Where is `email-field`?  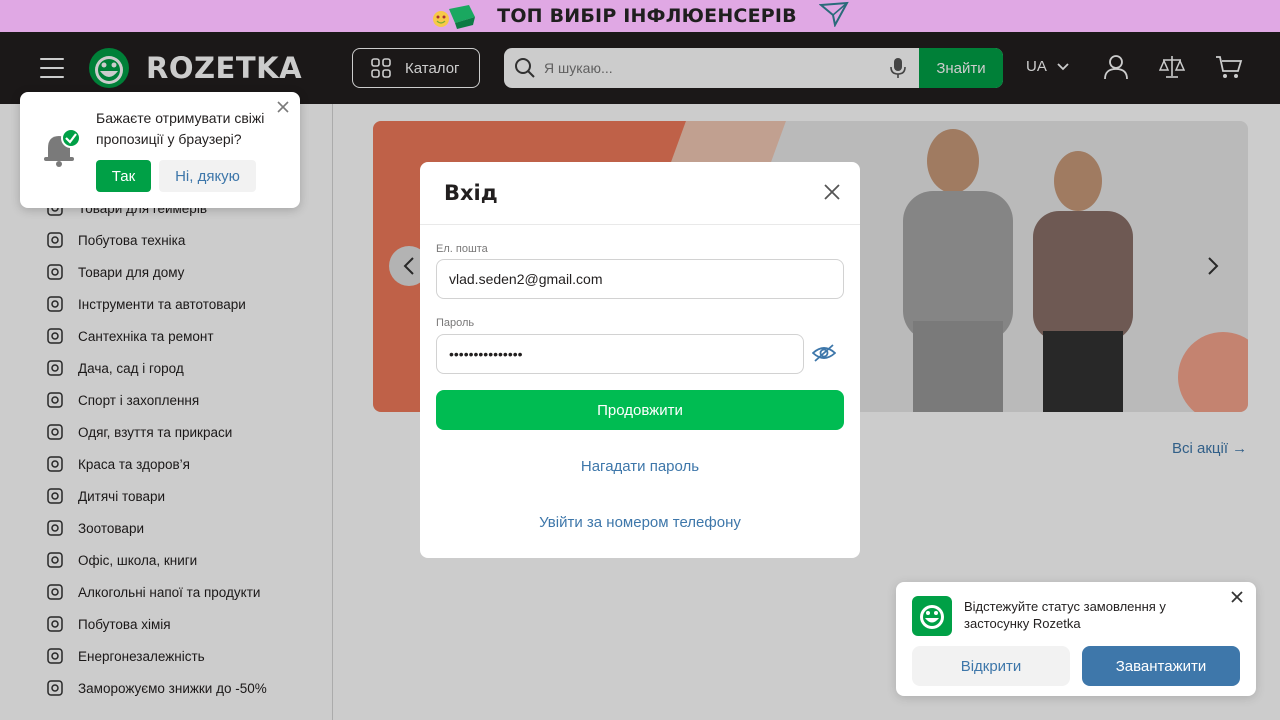
email-field is located at coordinates (640, 279).